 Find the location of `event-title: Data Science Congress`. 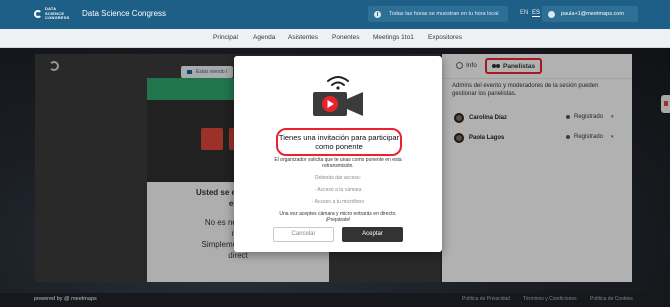

event-title: Data Science Congress is located at coordinates (124, 13).